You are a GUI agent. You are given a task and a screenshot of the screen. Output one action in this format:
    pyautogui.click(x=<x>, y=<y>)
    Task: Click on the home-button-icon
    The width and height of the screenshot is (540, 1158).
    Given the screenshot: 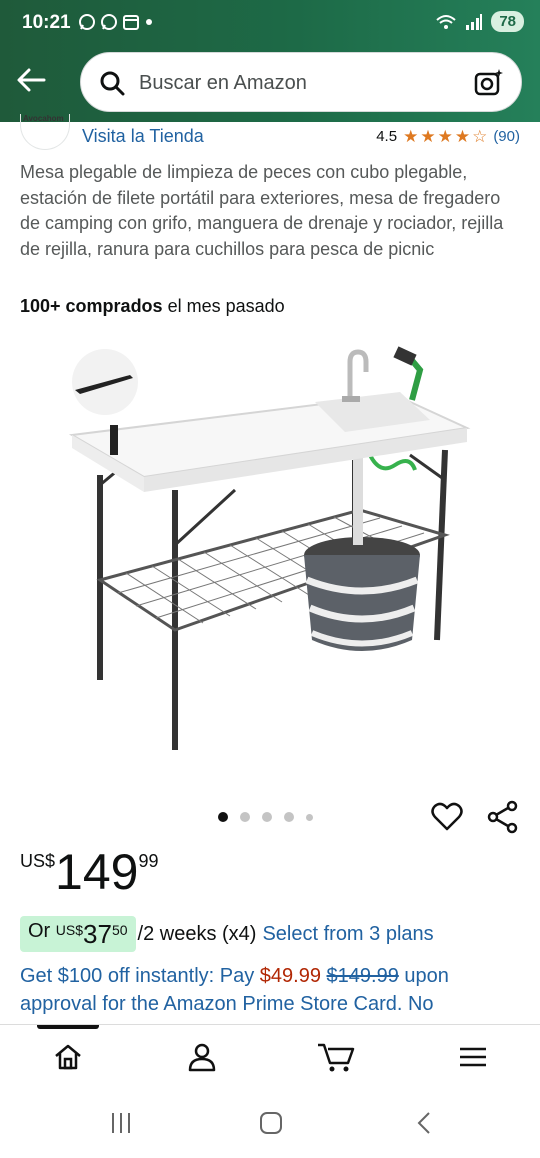 What is the action you would take?
    pyautogui.click(x=271, y=1123)
    